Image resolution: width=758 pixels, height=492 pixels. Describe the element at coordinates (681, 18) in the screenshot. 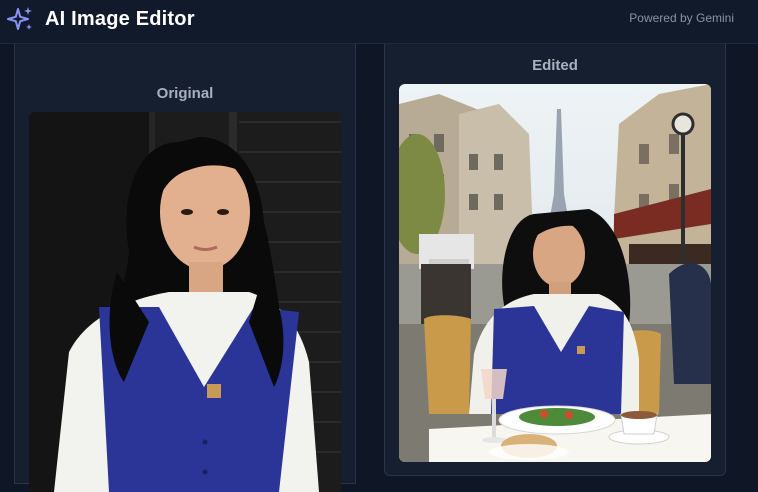

I see `powered-by-label: Powered by Gemini` at that location.